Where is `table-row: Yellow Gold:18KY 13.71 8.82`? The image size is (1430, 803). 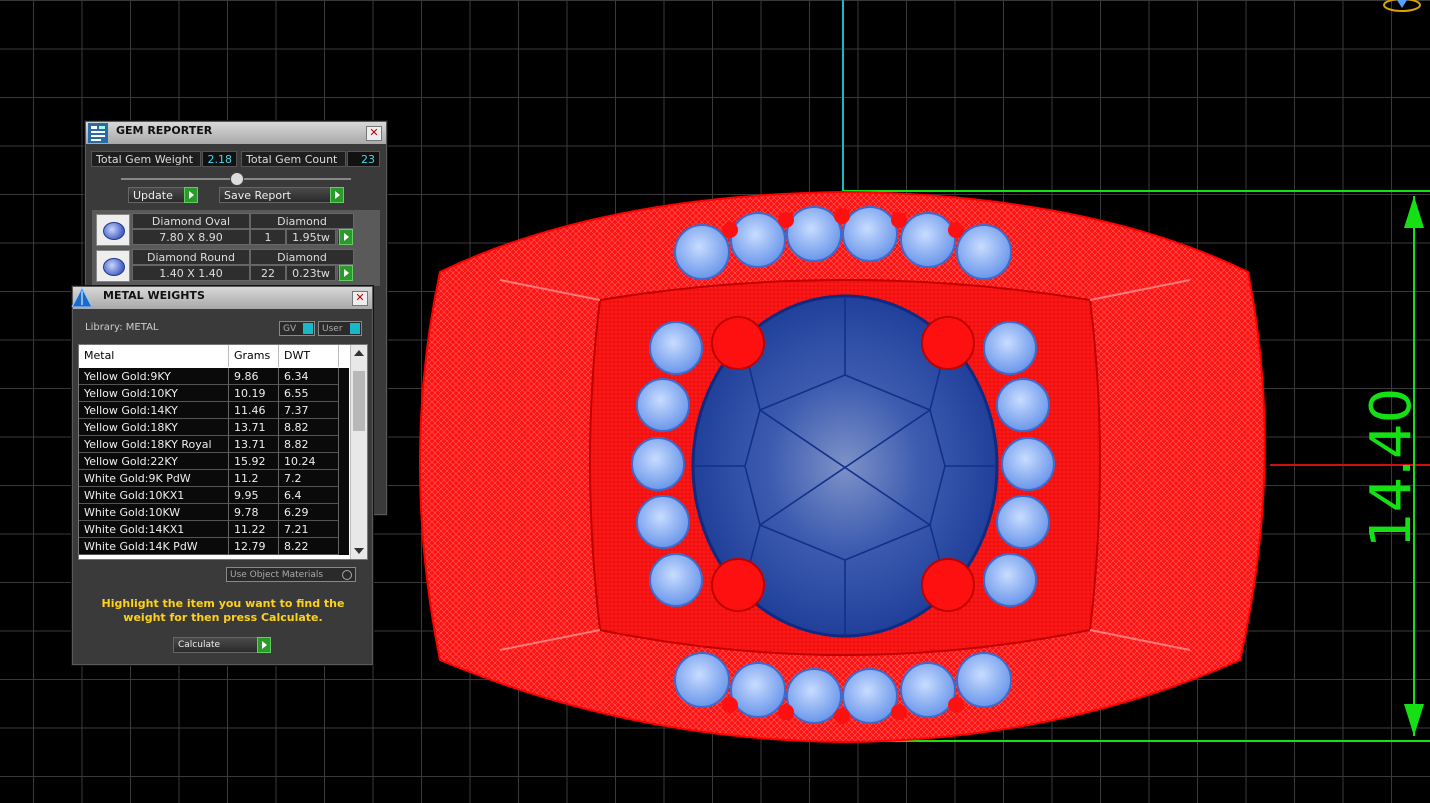 table-row: Yellow Gold:18KY 13.71 8.82 is located at coordinates (214, 427).